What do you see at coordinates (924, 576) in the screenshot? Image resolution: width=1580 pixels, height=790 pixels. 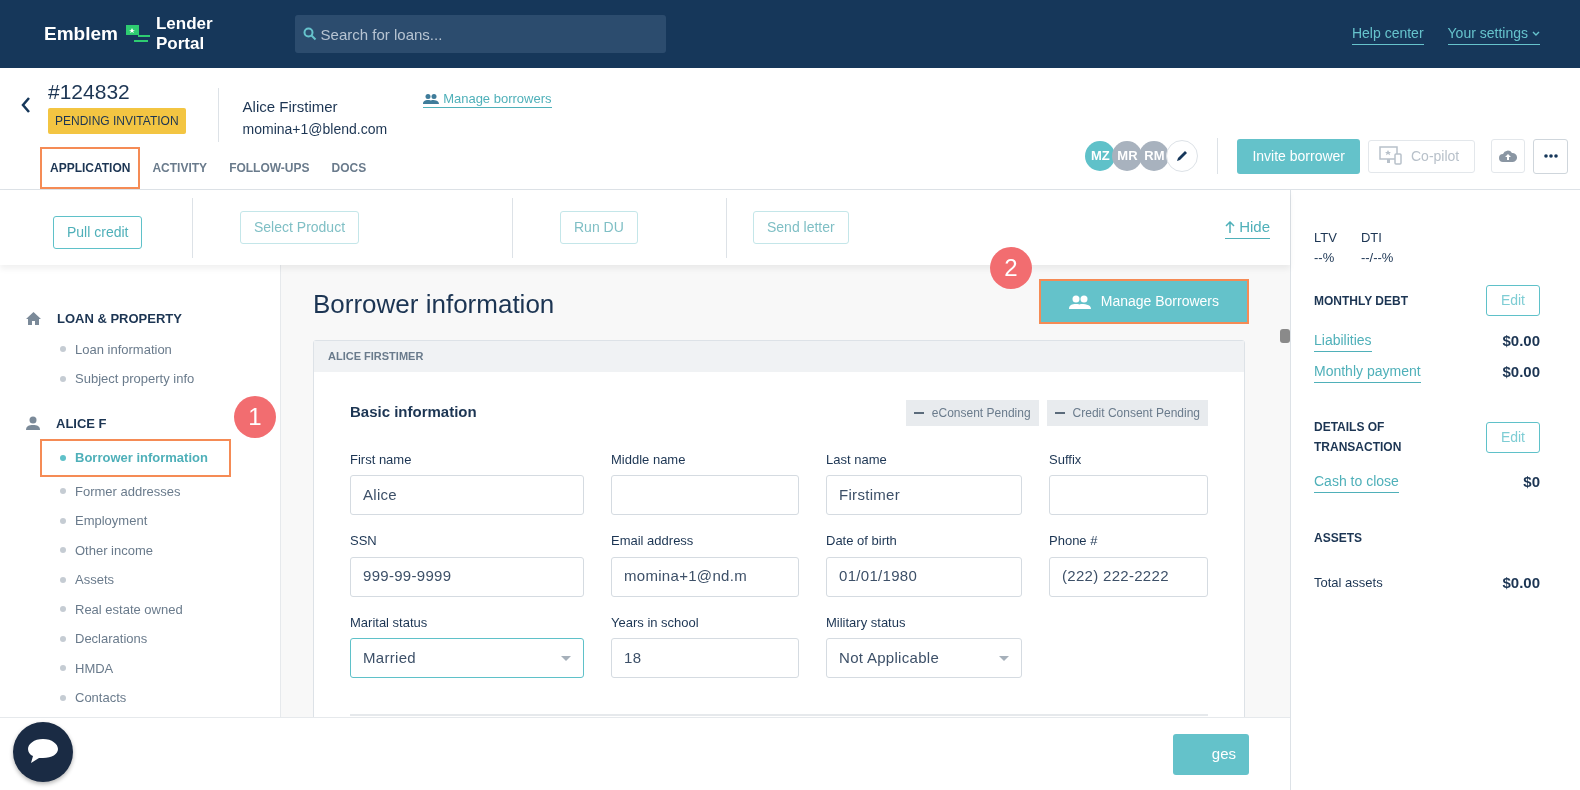 I see `input-field: 01/01/1980` at bounding box center [924, 576].